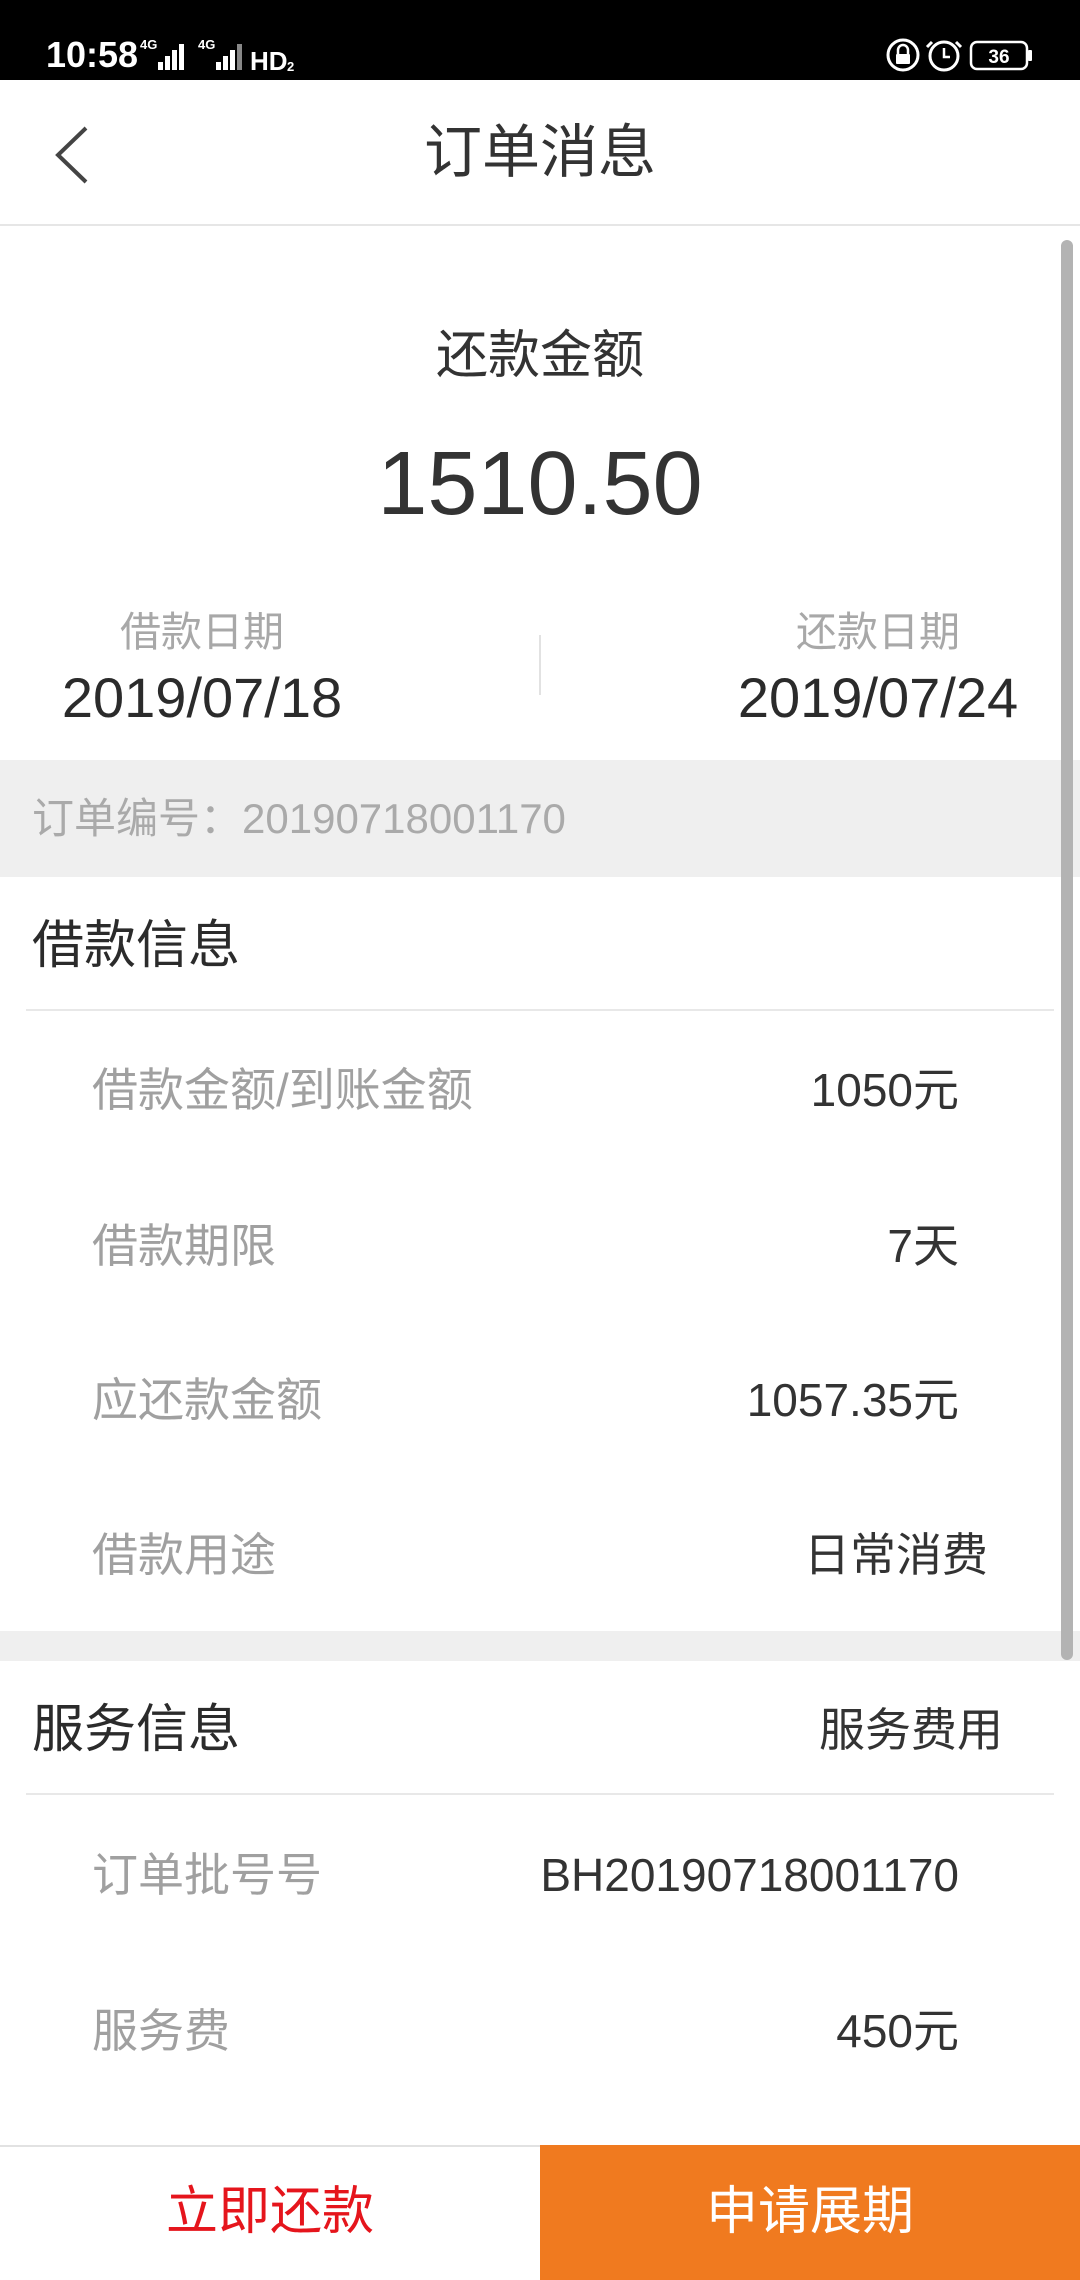  What do you see at coordinates (749, 1875) in the screenshot?
I see `batch-number-value: BH20190718001170` at bounding box center [749, 1875].